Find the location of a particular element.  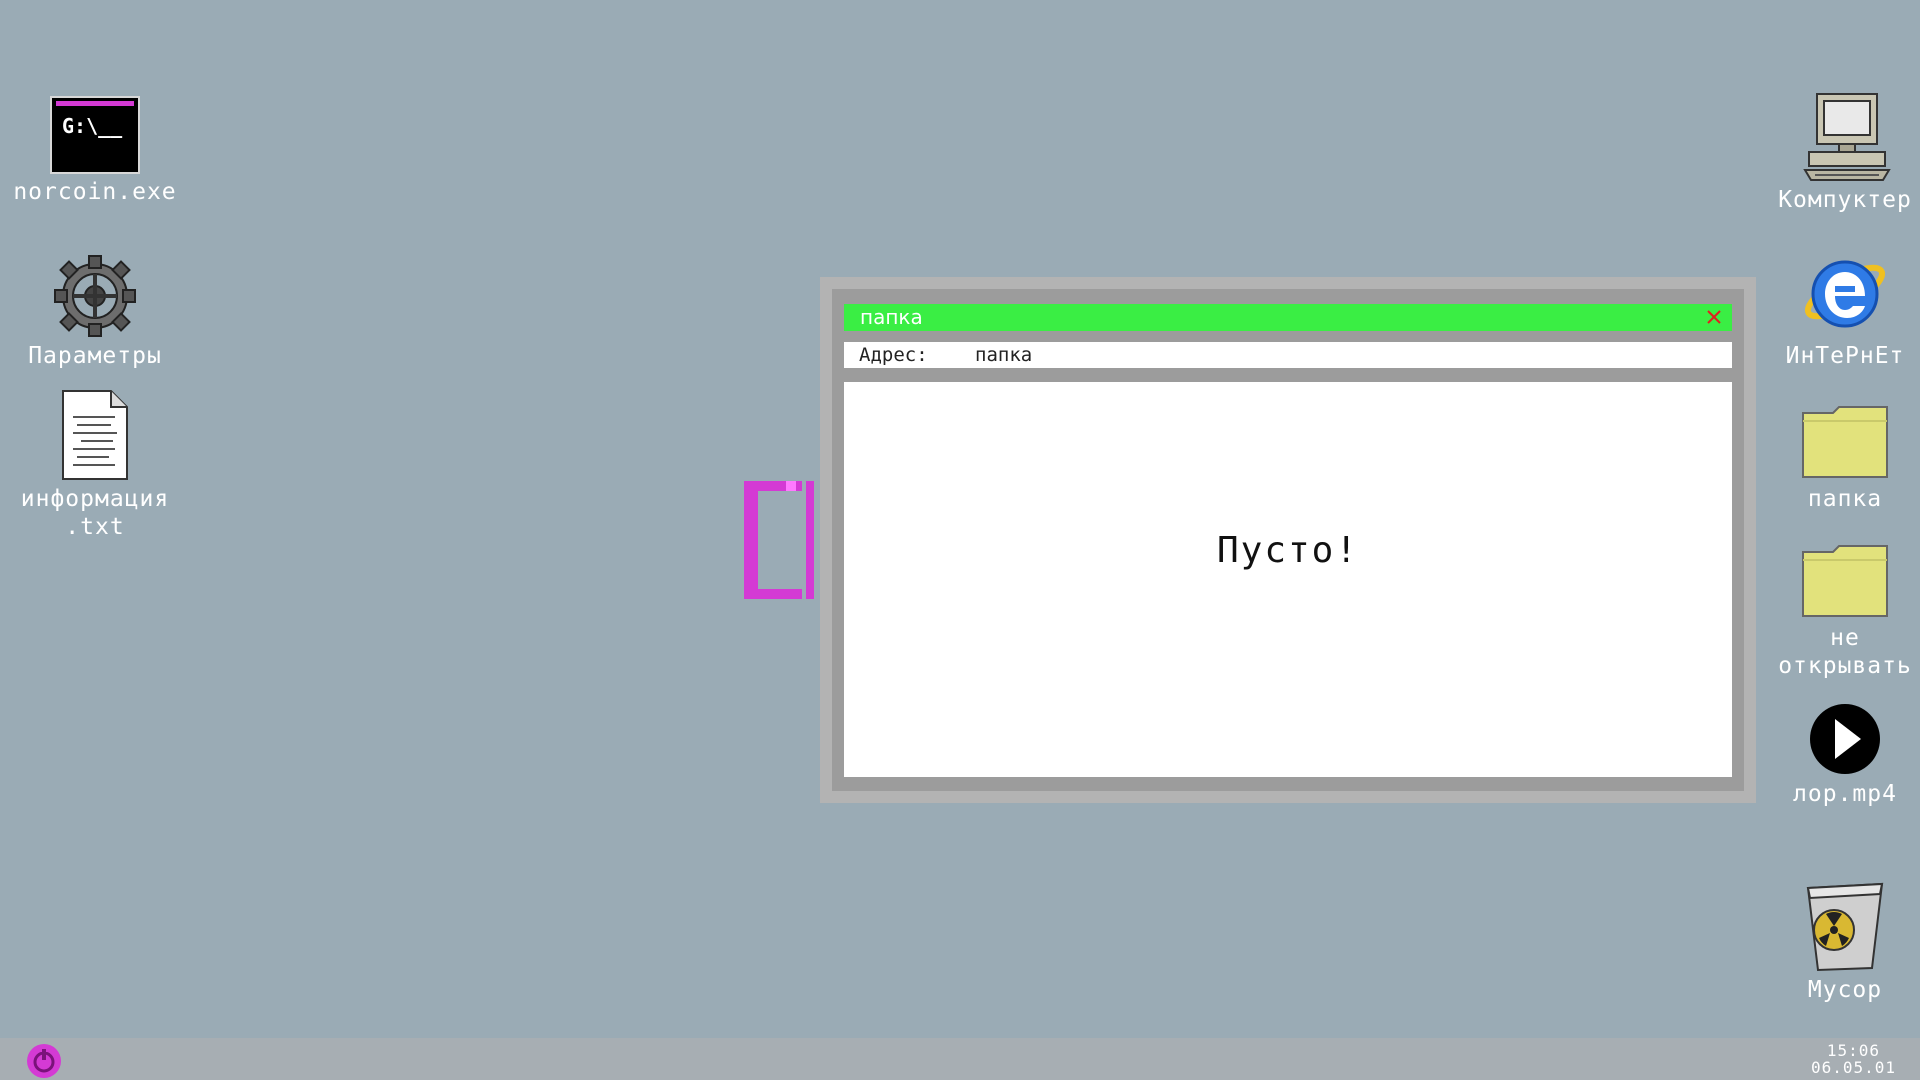

desktop-icon-norcoin: G:\__ norcoin.exe is located at coordinates (95, 151).